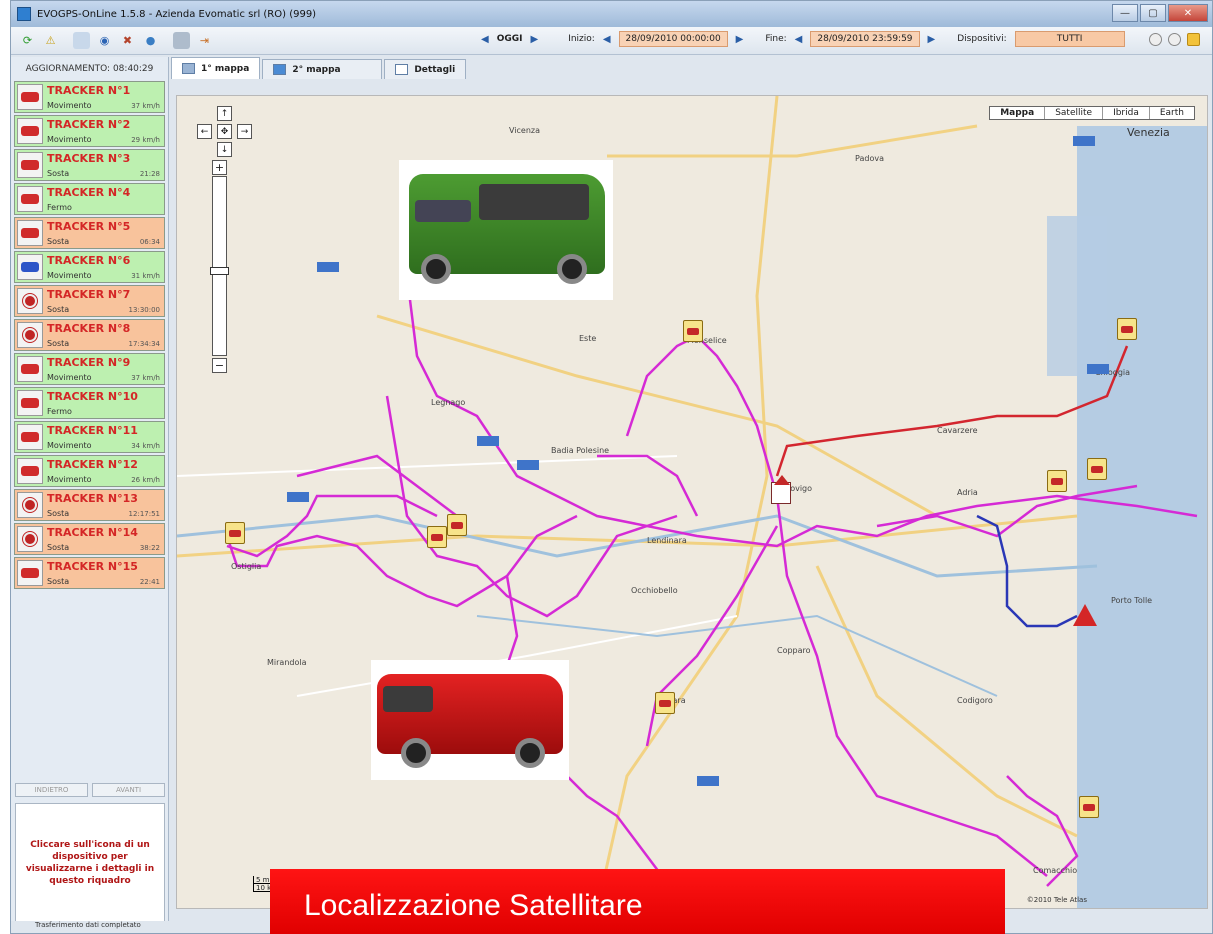  Describe the element at coordinates (224, 149) in the screenshot. I see `pan-down-icon: ↓` at that location.